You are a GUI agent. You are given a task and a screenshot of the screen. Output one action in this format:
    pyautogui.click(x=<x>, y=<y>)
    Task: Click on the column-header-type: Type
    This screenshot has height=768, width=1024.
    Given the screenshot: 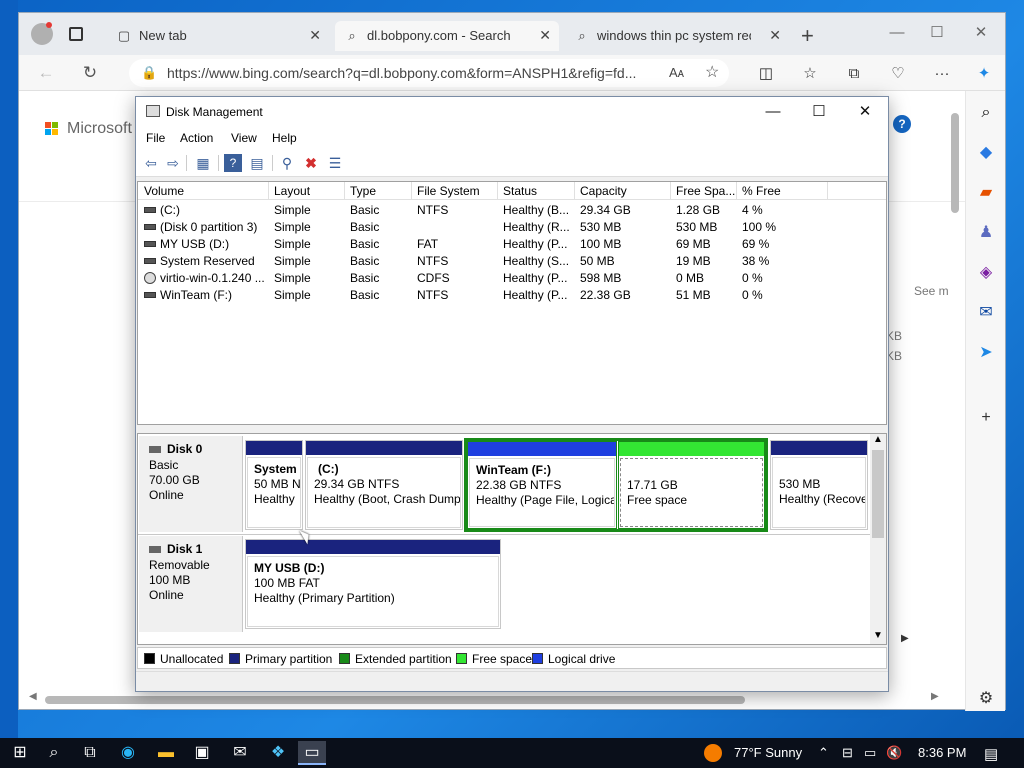 What is the action you would take?
    pyautogui.click(x=380, y=191)
    